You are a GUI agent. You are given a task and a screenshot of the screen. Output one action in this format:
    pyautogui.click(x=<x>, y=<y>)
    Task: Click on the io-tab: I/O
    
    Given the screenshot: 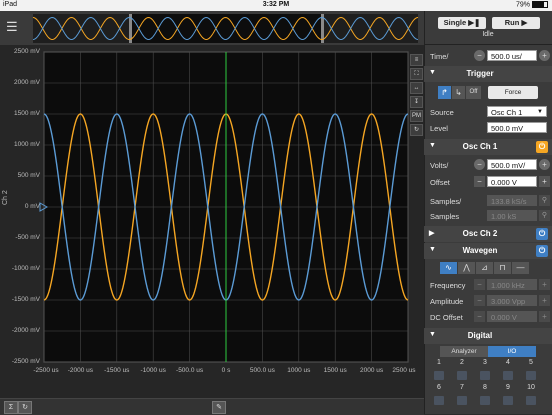 What is the action you would take?
    pyautogui.click(x=512, y=351)
    